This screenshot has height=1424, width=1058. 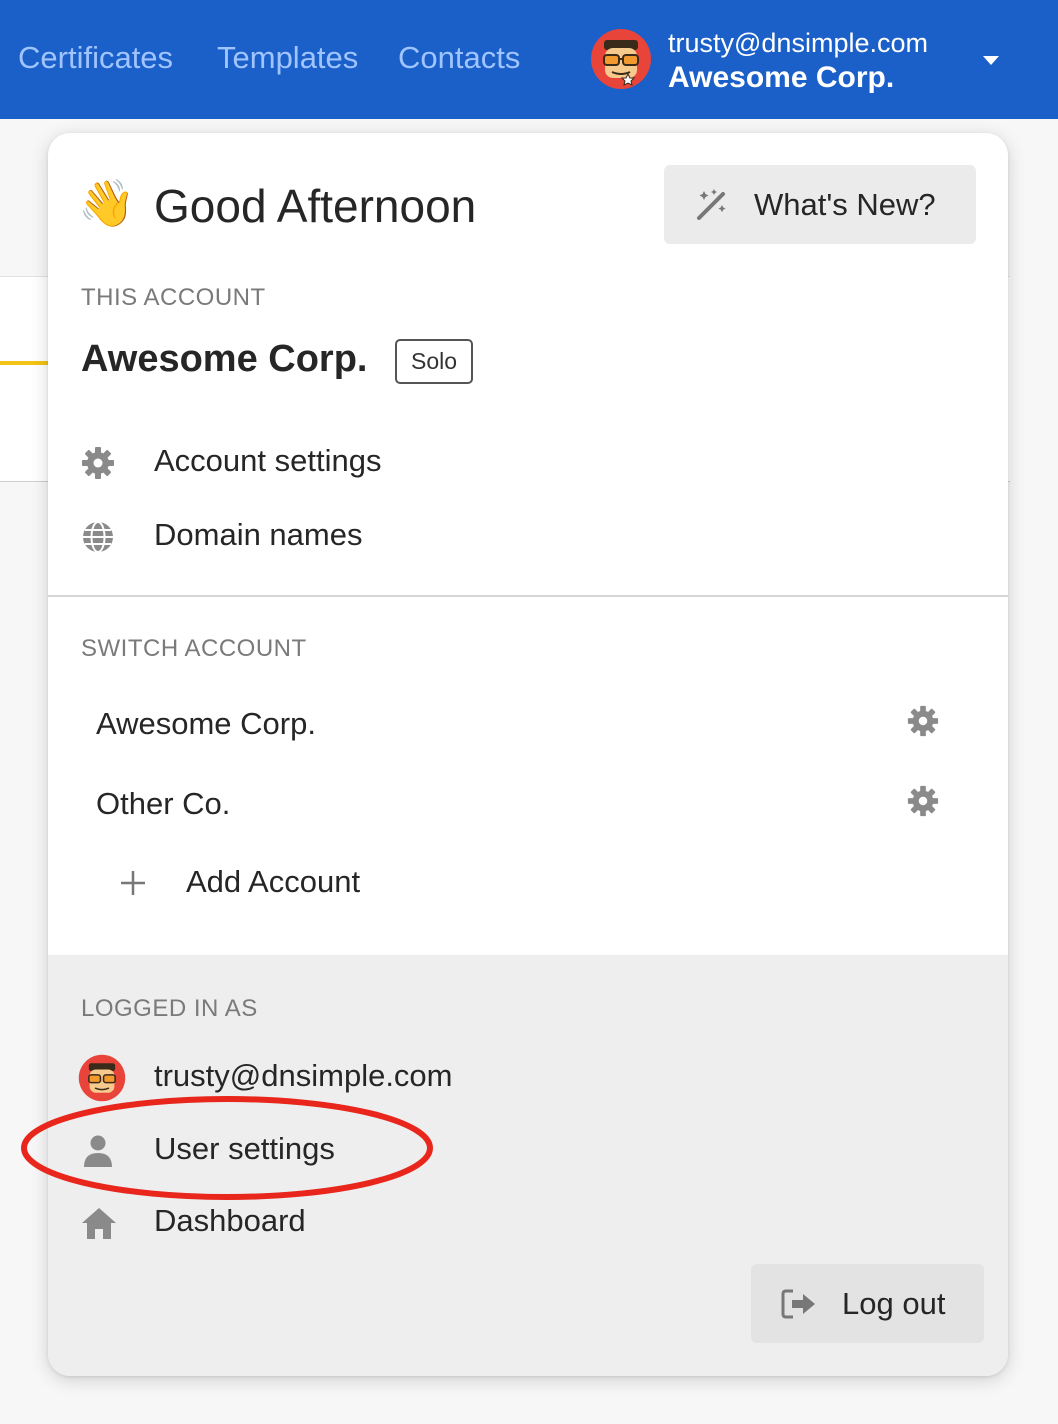 I want to click on magic-wand-icon, so click(x=712, y=207).